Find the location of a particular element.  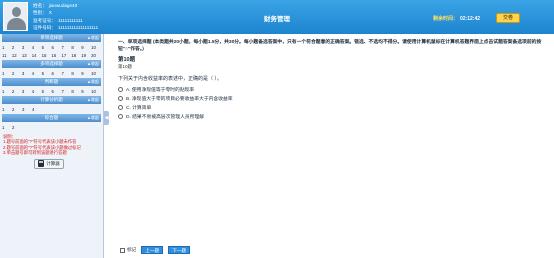

question-number-row: 1234 is located at coordinates (51, 109).